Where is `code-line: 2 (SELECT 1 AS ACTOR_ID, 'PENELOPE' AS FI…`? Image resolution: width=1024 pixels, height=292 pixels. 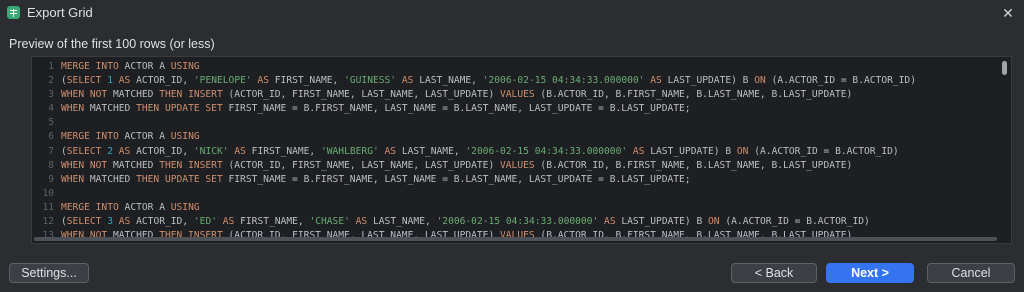
code-line: 2 (SELECT 1 AS ACTOR_ID, 'PENELOPE' AS FI… is located at coordinates (514, 81).